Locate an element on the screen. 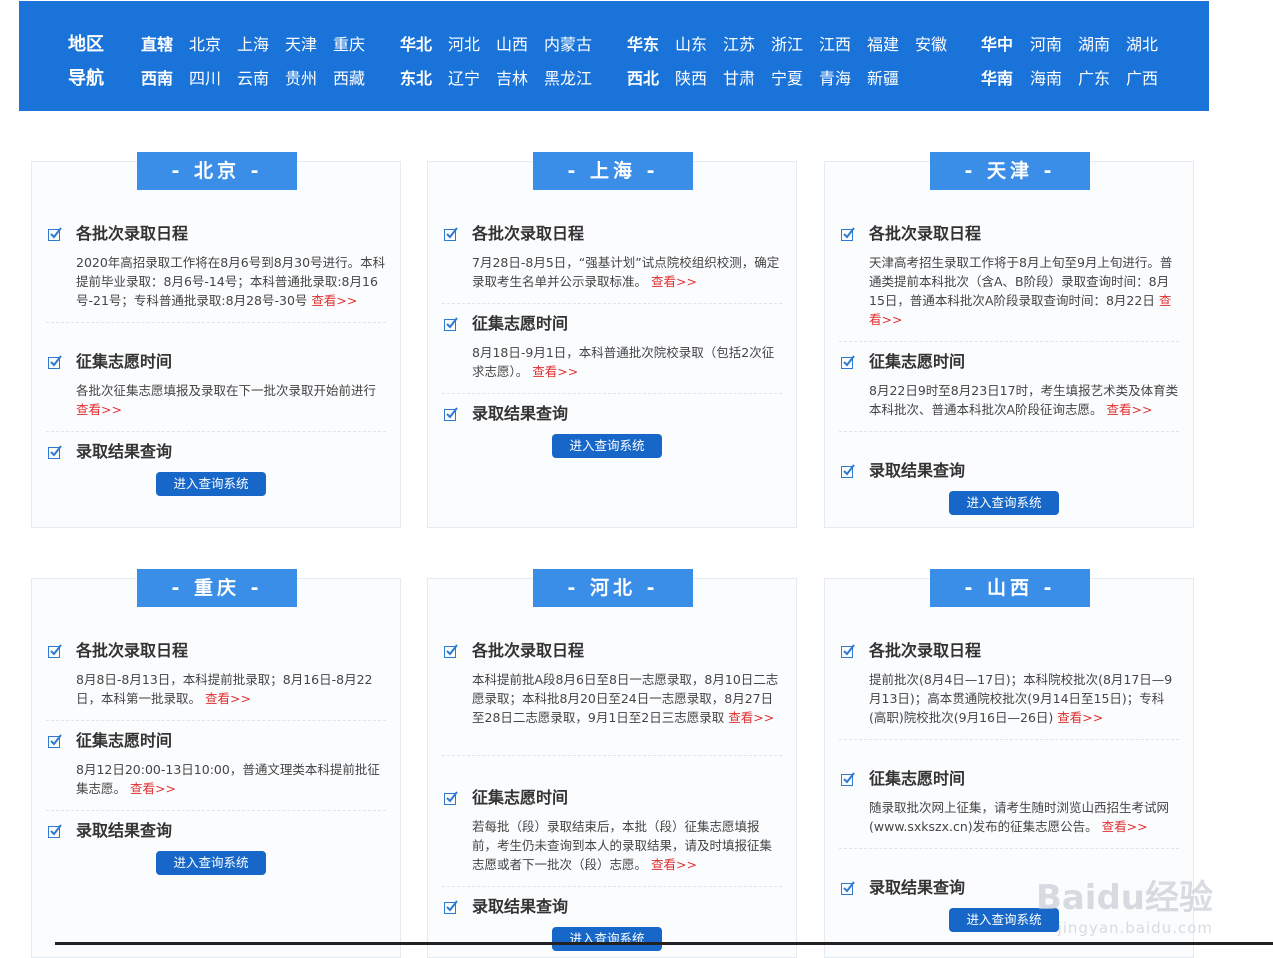  province-link: 内蒙古 is located at coordinates (568, 43).